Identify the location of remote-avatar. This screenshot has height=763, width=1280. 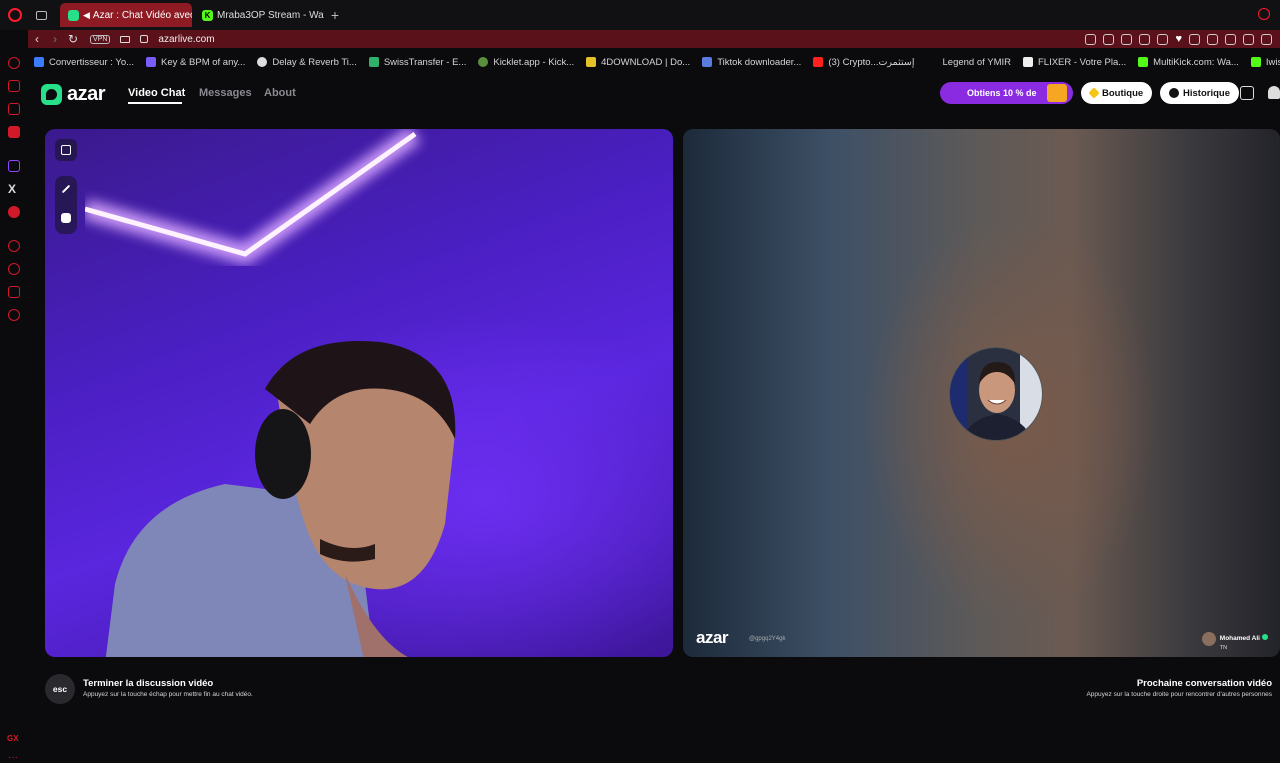
(996, 394).